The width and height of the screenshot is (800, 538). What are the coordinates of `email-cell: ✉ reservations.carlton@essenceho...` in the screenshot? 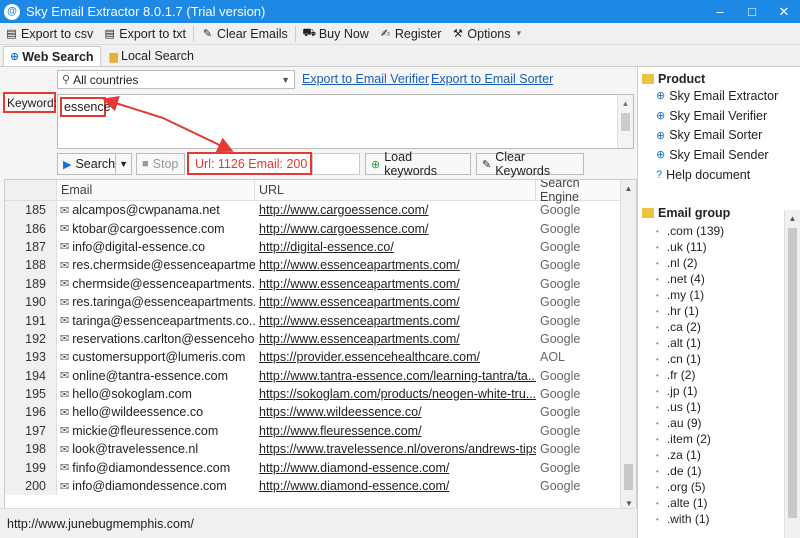 It's located at (156, 339).